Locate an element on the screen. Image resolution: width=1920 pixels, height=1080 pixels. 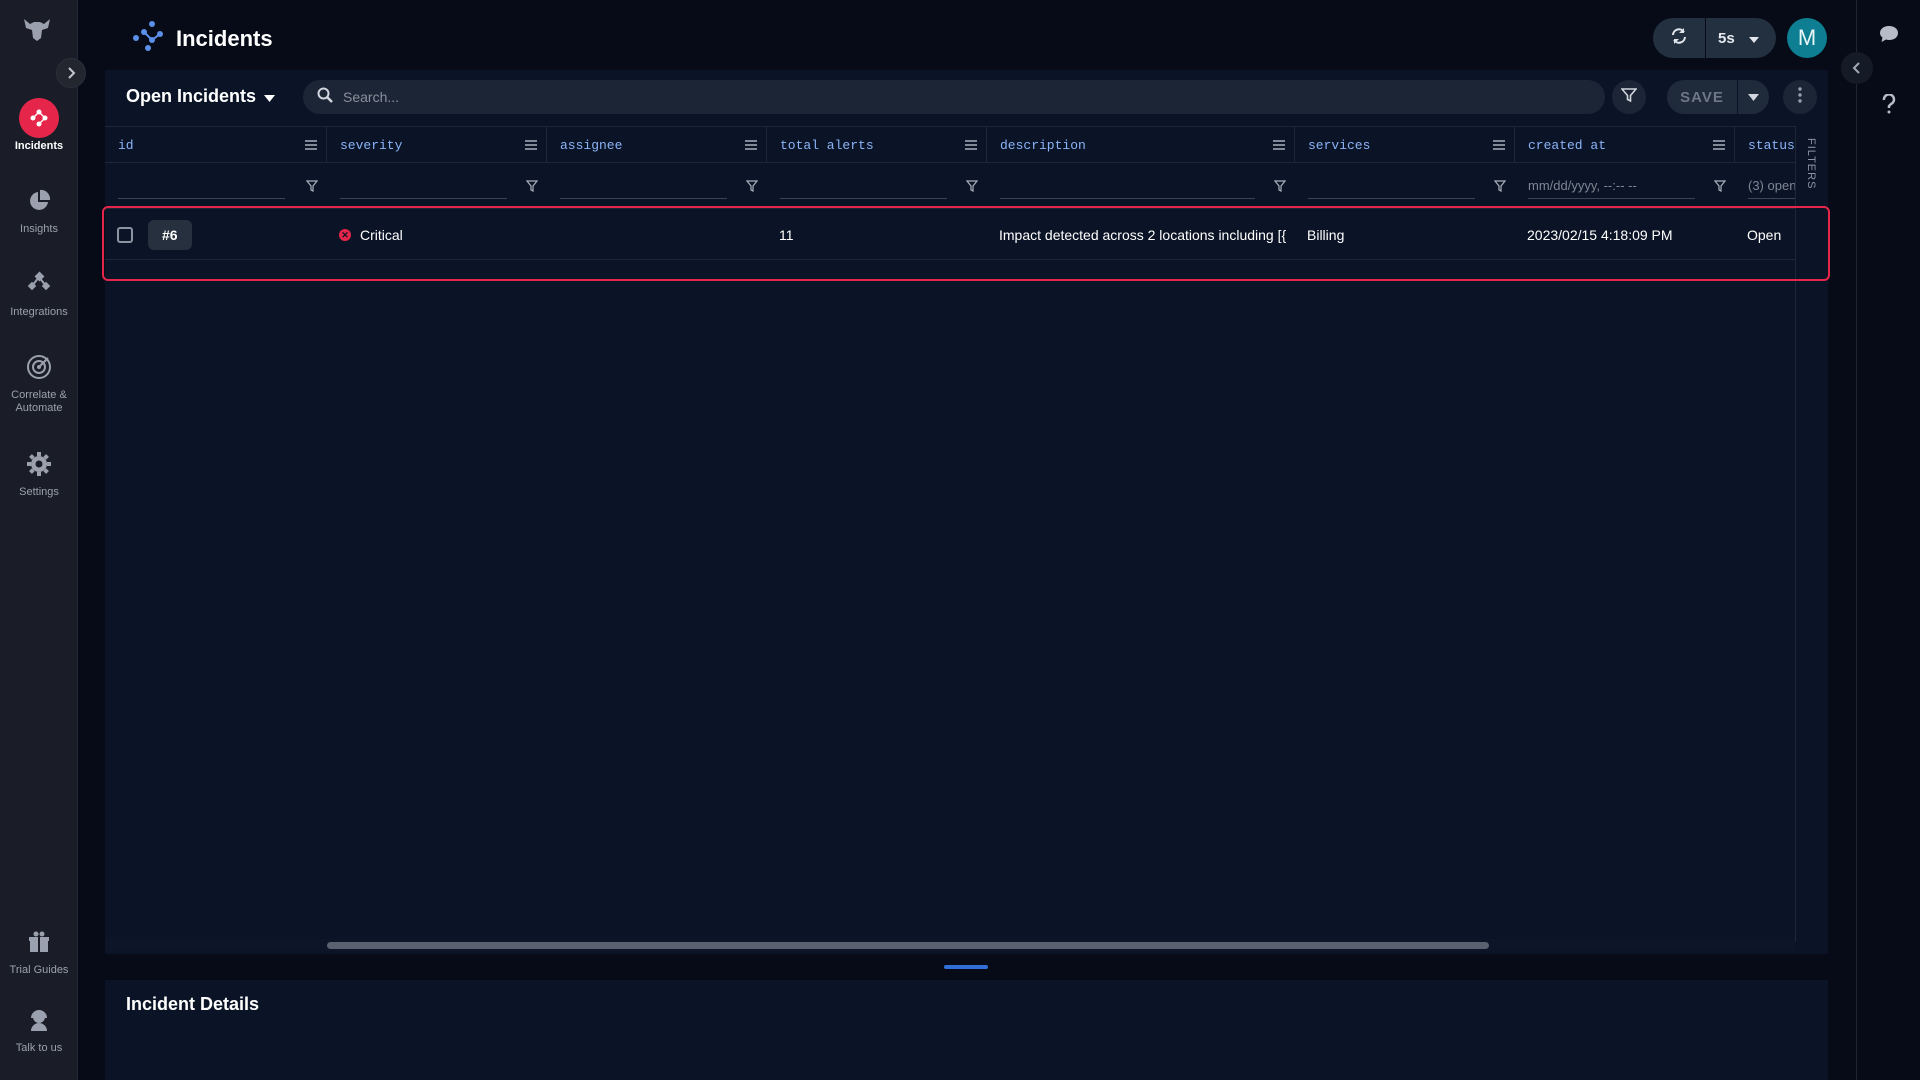
more-options-button is located at coordinates (1800, 97).